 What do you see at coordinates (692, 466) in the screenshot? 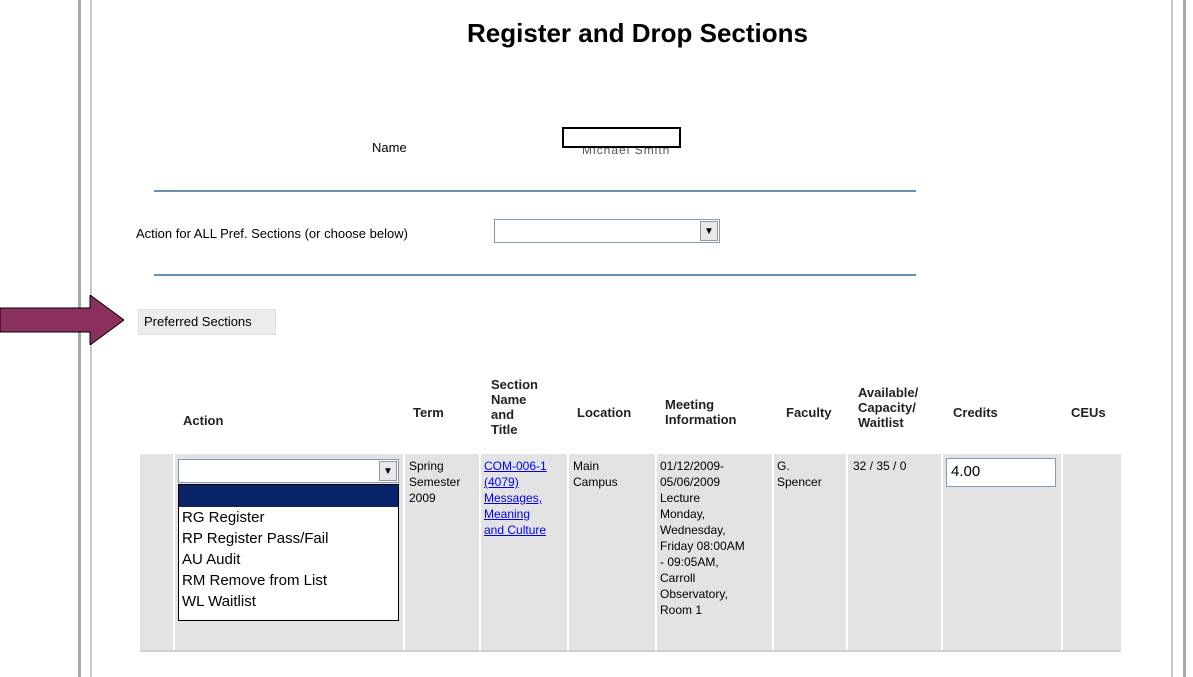
I see `meeting-line: 01/12/2009-` at bounding box center [692, 466].